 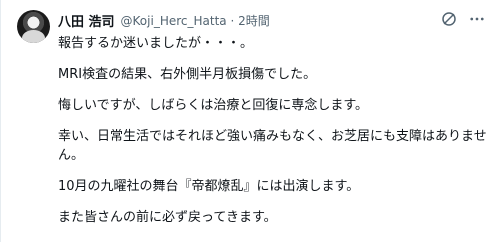 I want to click on more-icon, so click(x=477, y=19).